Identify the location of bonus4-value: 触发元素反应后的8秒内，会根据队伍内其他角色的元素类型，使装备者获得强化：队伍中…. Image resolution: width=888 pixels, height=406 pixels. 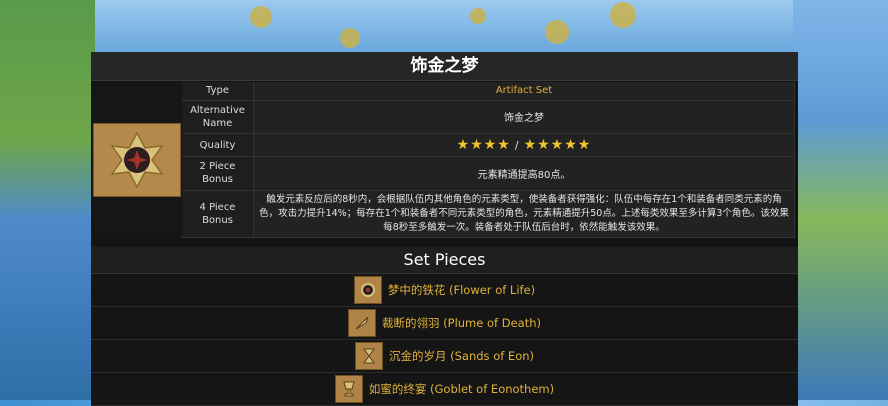
(524, 214).